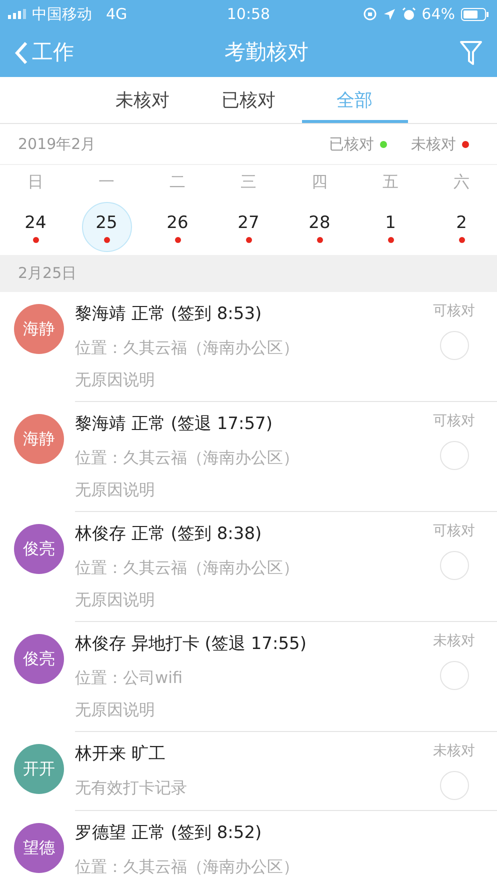  What do you see at coordinates (409, 14) in the screenshot?
I see `alarm-icon` at bounding box center [409, 14].